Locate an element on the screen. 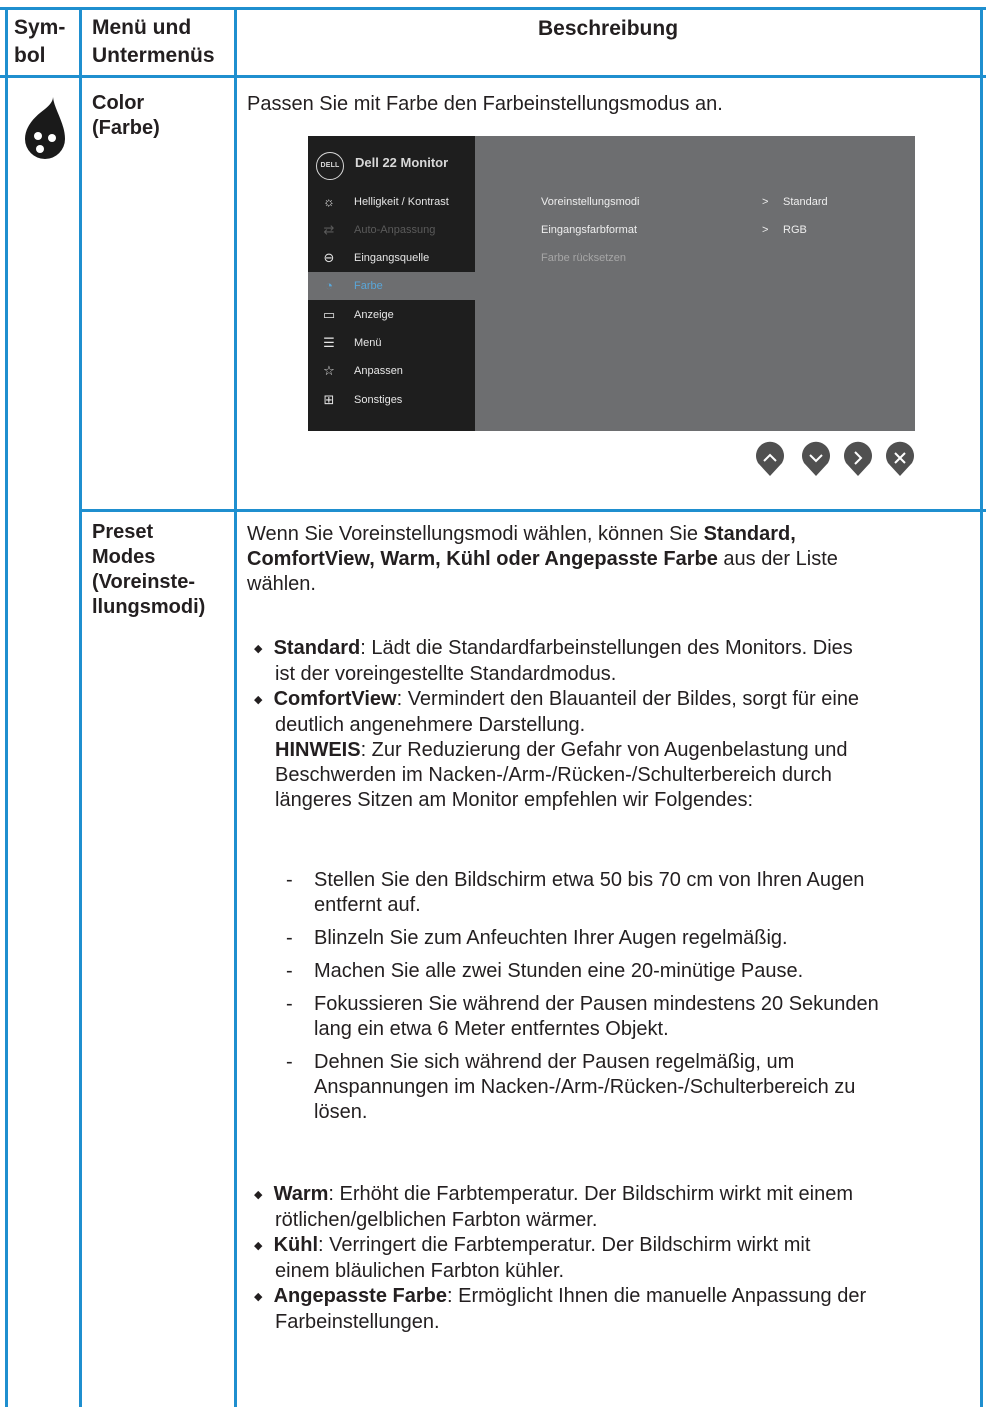 The width and height of the screenshot is (986, 1407). preset-intro-line-3: wählen. is located at coordinates (281, 584).